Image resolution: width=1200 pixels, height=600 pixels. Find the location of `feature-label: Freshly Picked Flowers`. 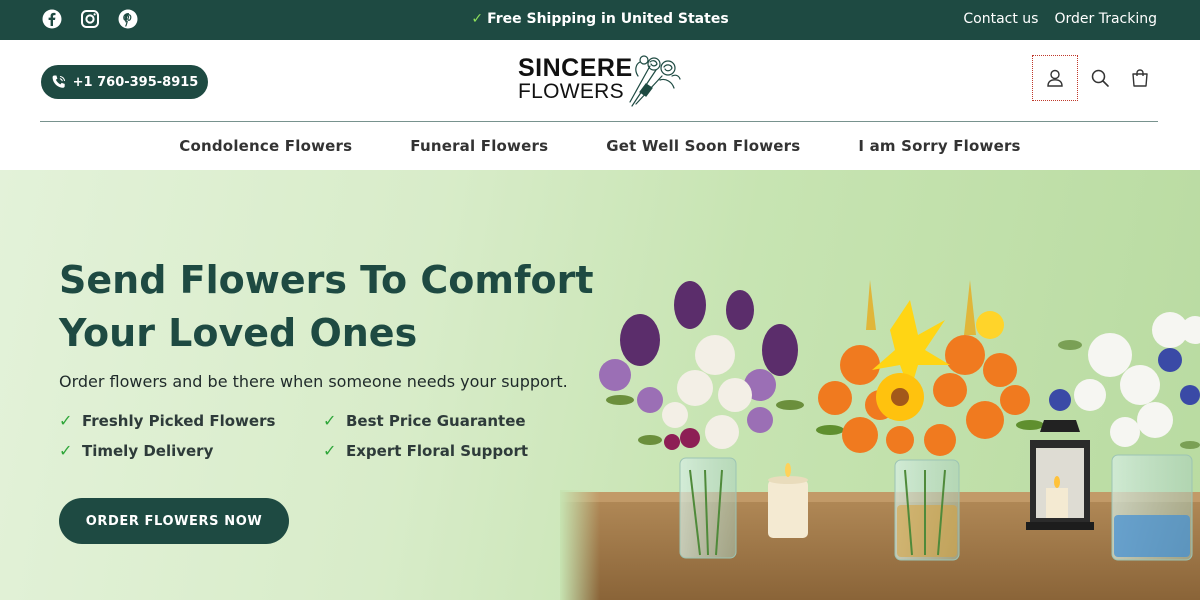

feature-label: Freshly Picked Flowers is located at coordinates (179, 420).